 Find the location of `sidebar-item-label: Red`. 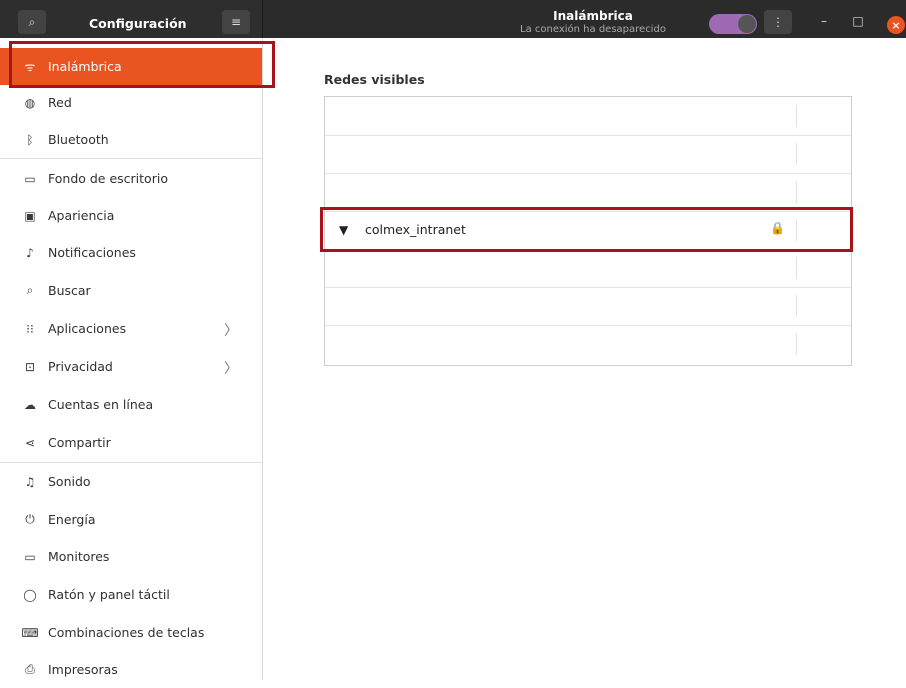

sidebar-item-label: Red is located at coordinates (60, 102).